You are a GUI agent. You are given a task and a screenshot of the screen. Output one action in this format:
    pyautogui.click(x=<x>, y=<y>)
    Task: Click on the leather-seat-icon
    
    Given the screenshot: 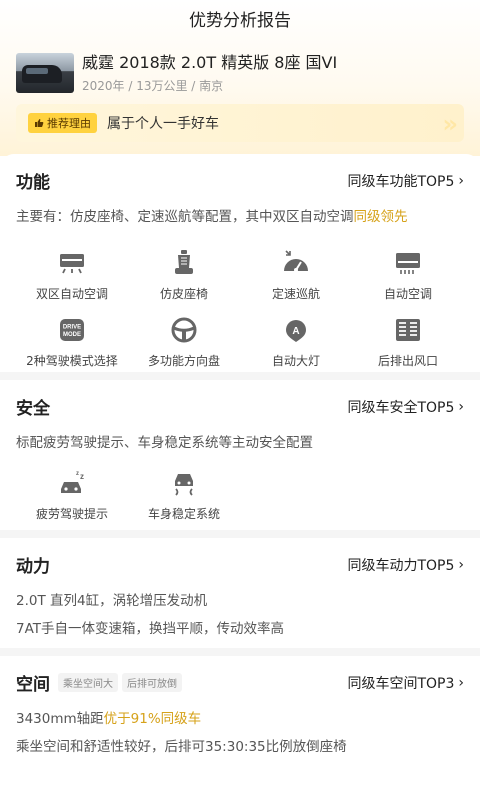 What is the action you would take?
    pyautogui.click(x=184, y=262)
    